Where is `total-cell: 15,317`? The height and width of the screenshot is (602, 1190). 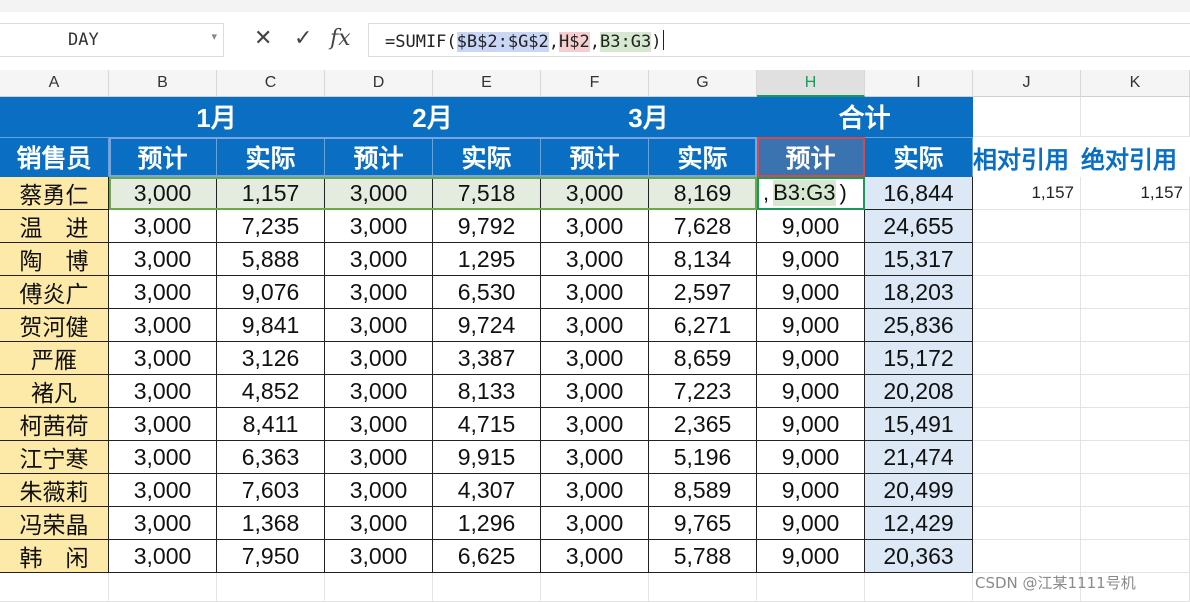
total-cell: 15,317 is located at coordinates (919, 259).